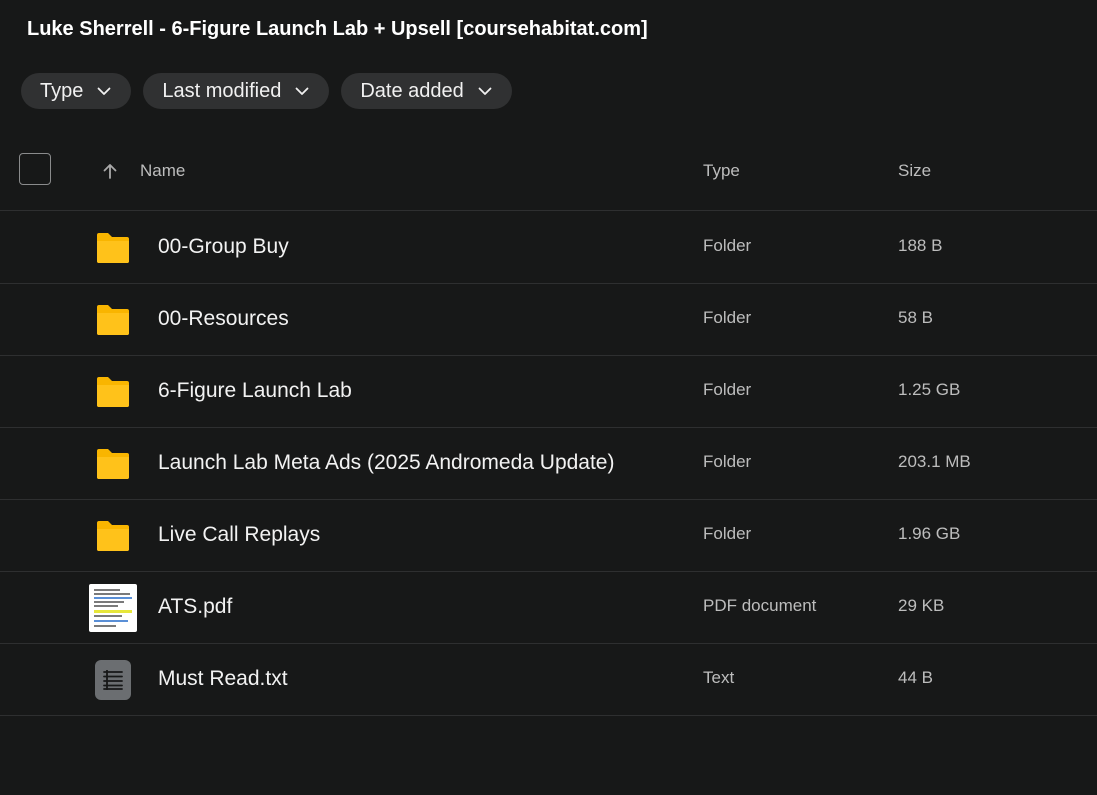 This screenshot has height=795, width=1097. What do you see at coordinates (35, 169) in the screenshot?
I see `select-all-checkbox` at bounding box center [35, 169].